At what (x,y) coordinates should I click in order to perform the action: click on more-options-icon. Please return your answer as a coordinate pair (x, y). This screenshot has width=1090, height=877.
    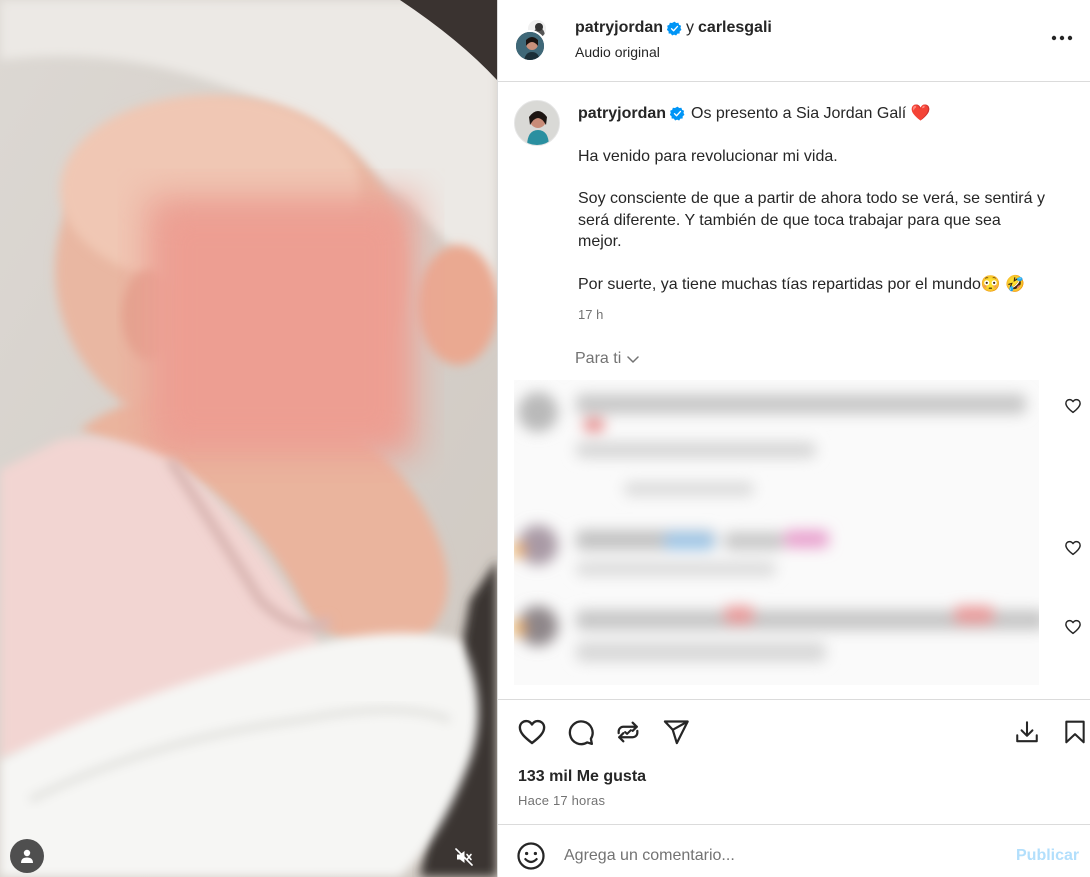
    Looking at the image, I should click on (1062, 38).